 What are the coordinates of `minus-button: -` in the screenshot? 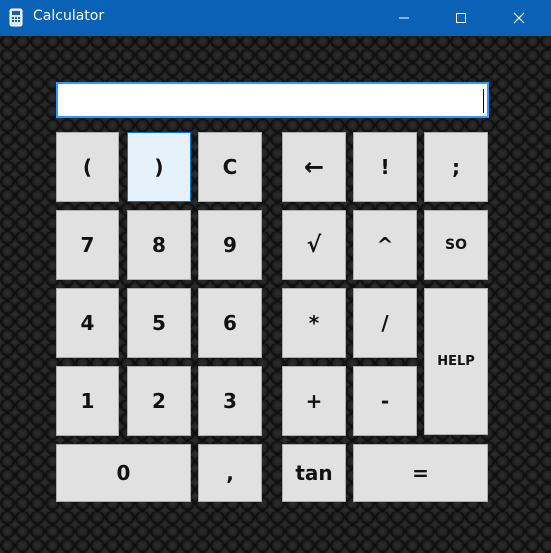 It's located at (385, 401).